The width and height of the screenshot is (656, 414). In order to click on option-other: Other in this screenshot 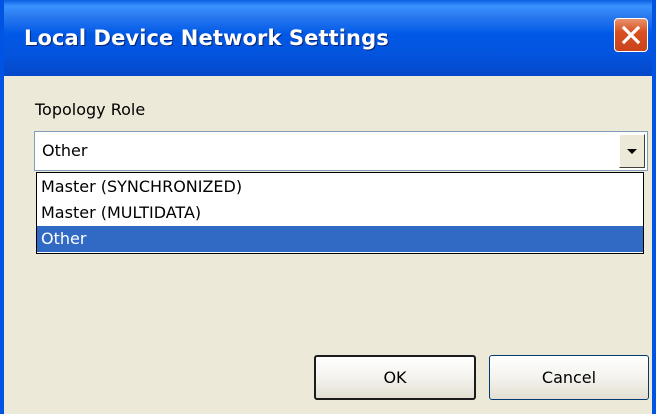, I will do `click(340, 239)`.